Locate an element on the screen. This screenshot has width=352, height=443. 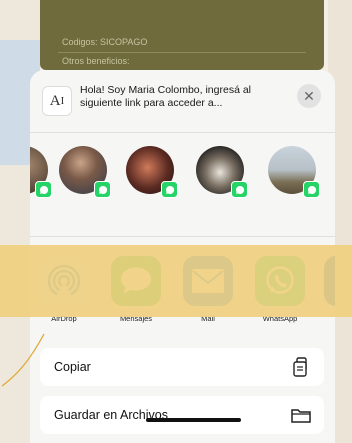
text-document-icon: AI is located at coordinates (57, 101).